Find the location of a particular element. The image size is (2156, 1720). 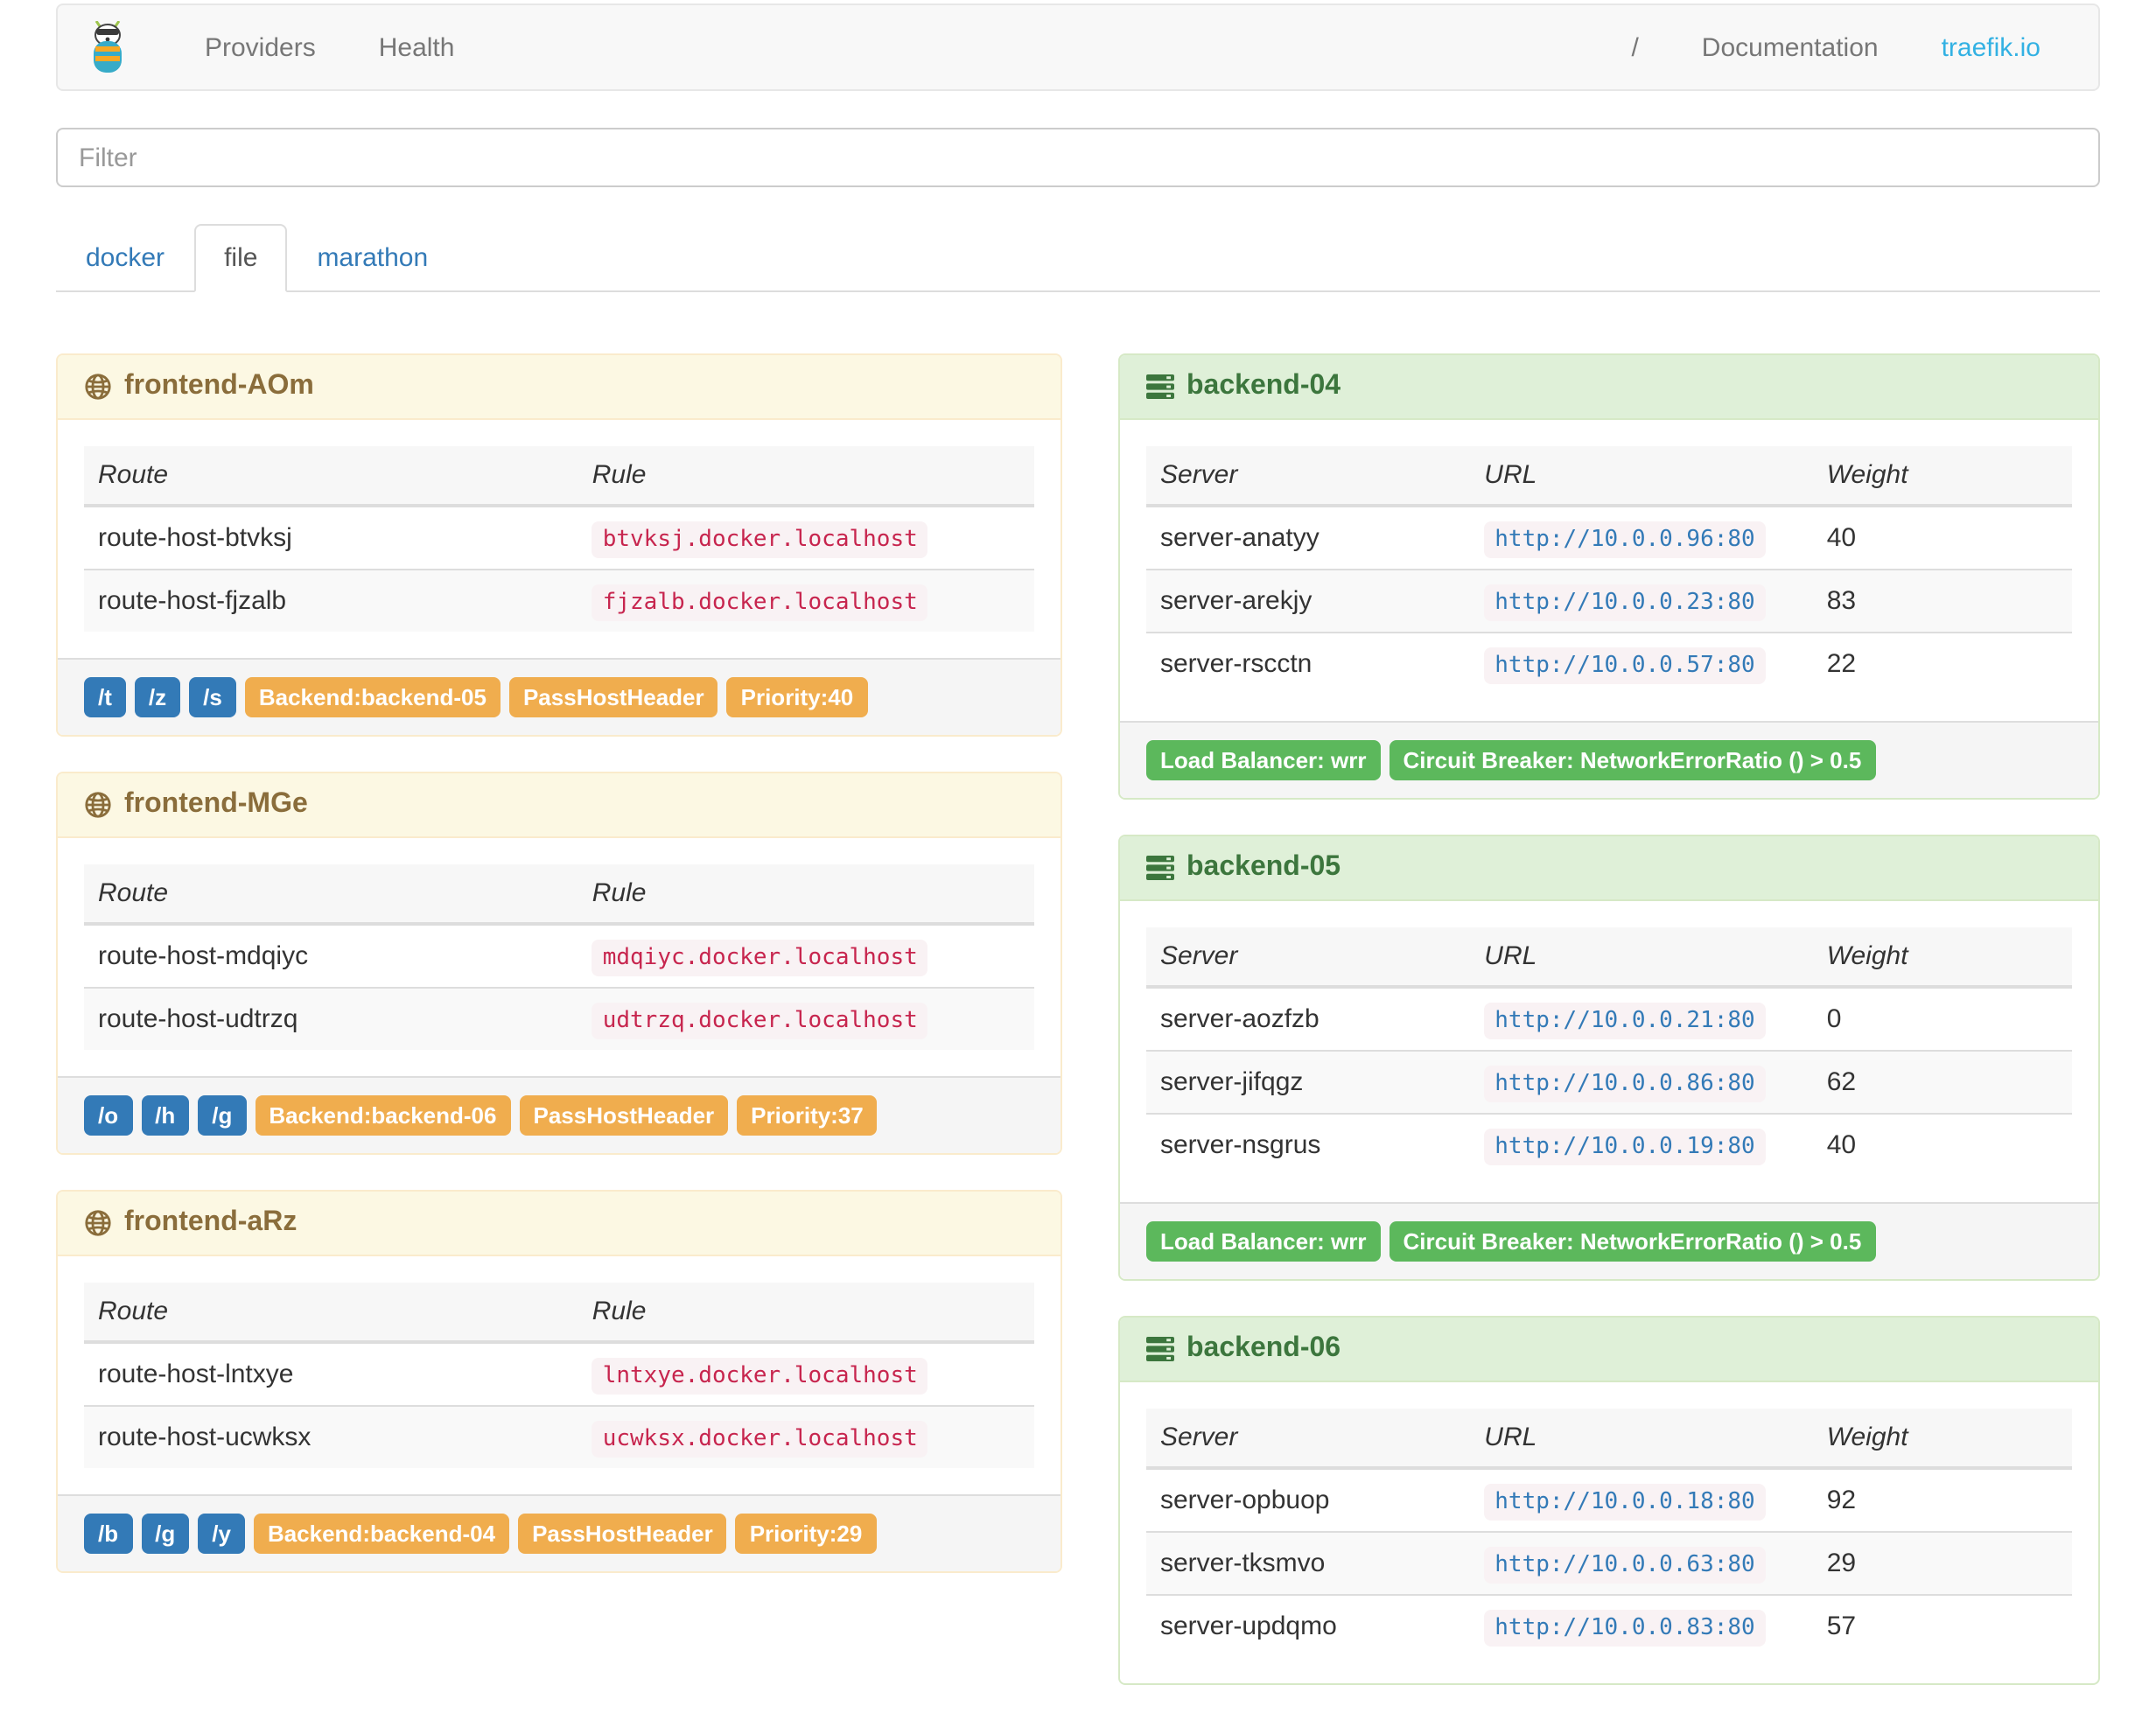

server-weight: 57 is located at coordinates (1942, 1625).